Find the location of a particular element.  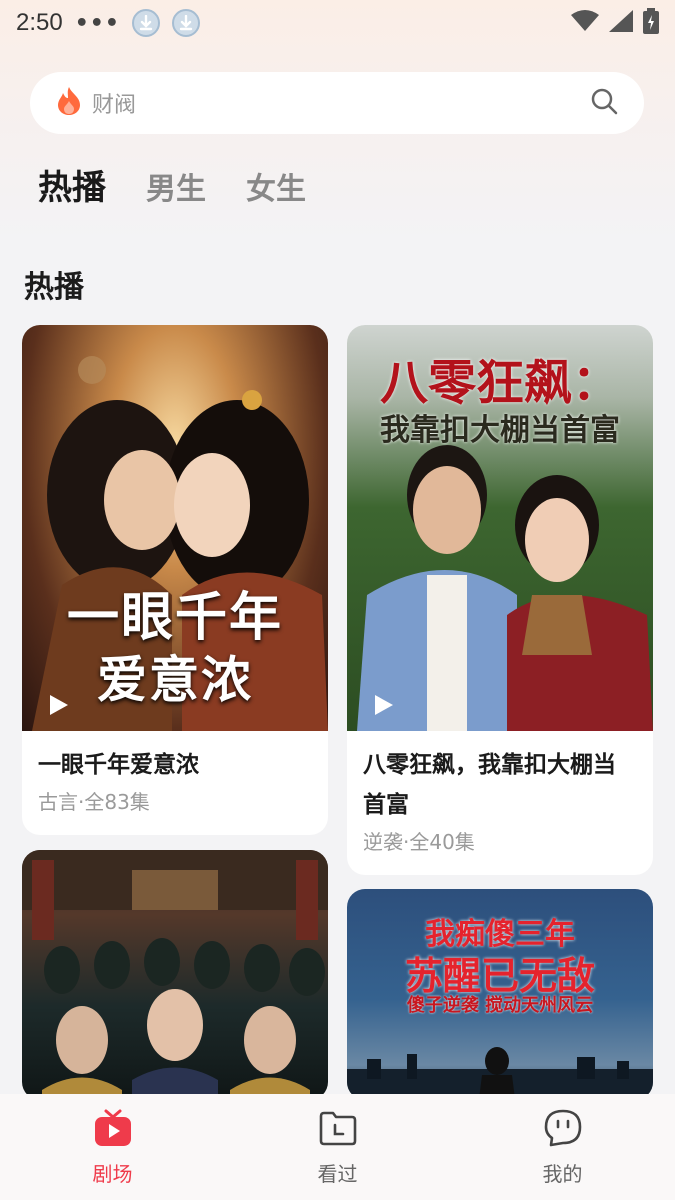

category-tabs: 热播 男生 女生 is located at coordinates (172, 184).